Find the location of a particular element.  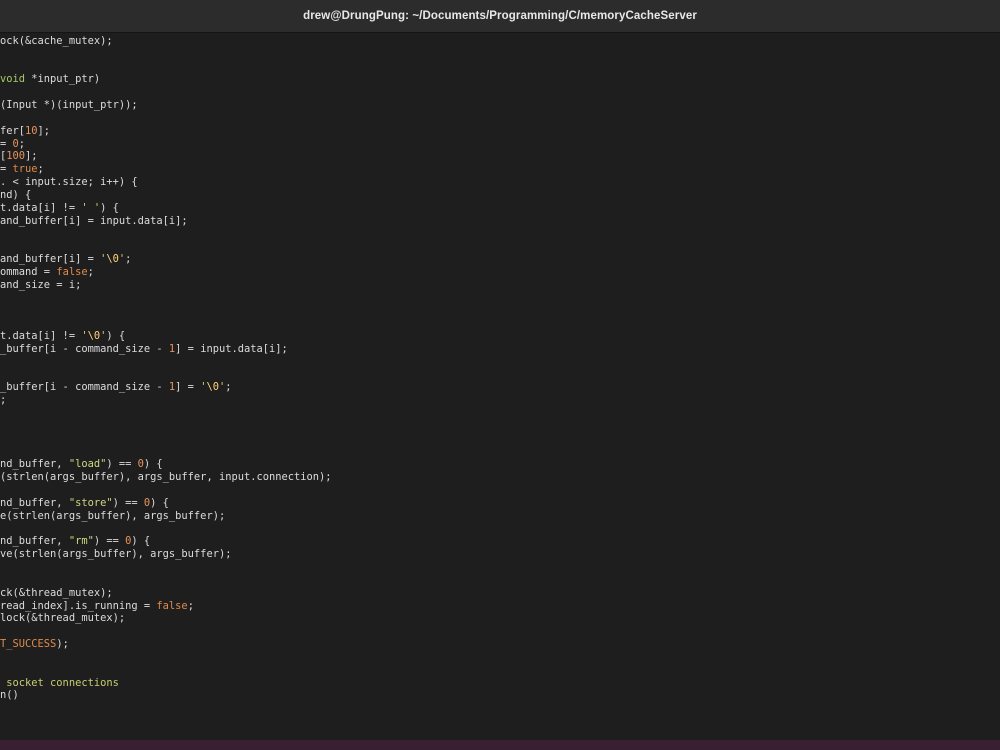

code-token: true is located at coordinates (25, 169).